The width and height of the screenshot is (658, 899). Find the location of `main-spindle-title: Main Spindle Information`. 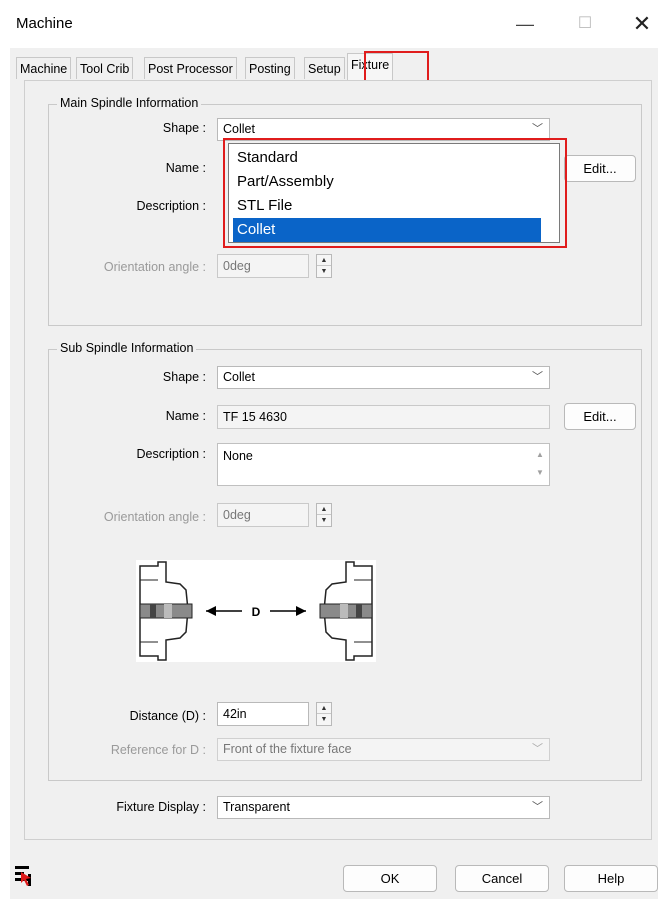

main-spindle-title: Main Spindle Information is located at coordinates (129, 103).